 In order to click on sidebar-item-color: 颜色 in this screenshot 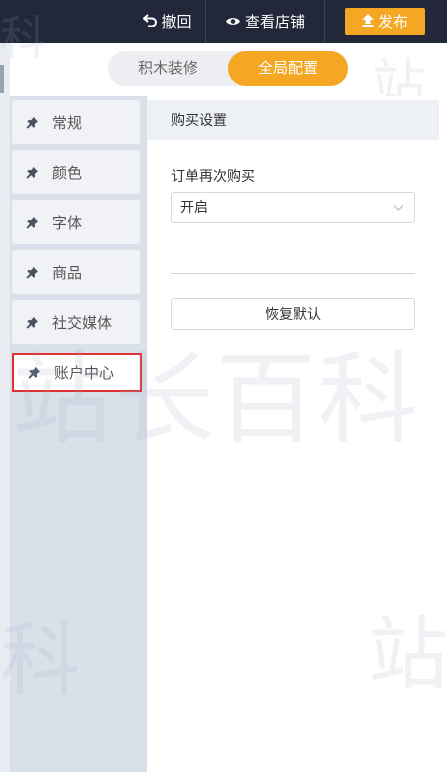, I will do `click(76, 172)`.